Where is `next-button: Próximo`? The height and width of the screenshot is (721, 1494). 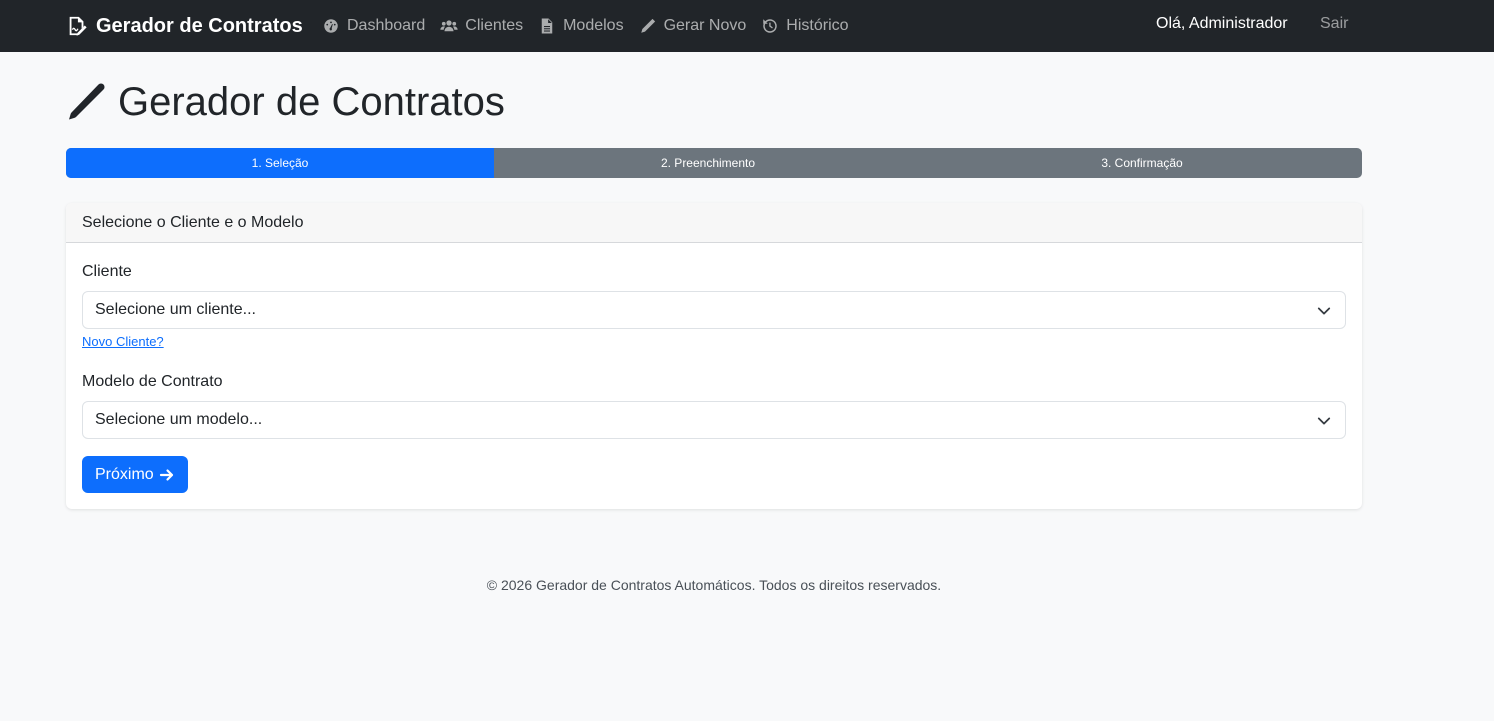
next-button: Próximo is located at coordinates (135, 474).